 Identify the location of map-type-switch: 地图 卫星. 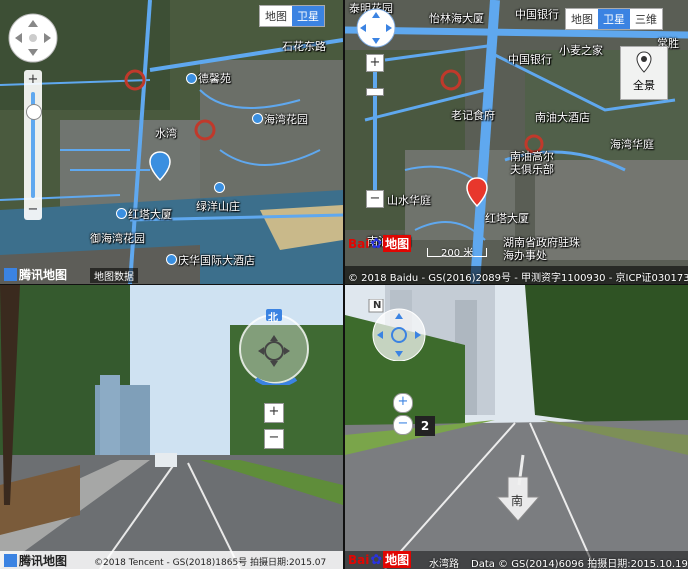
(292, 16).